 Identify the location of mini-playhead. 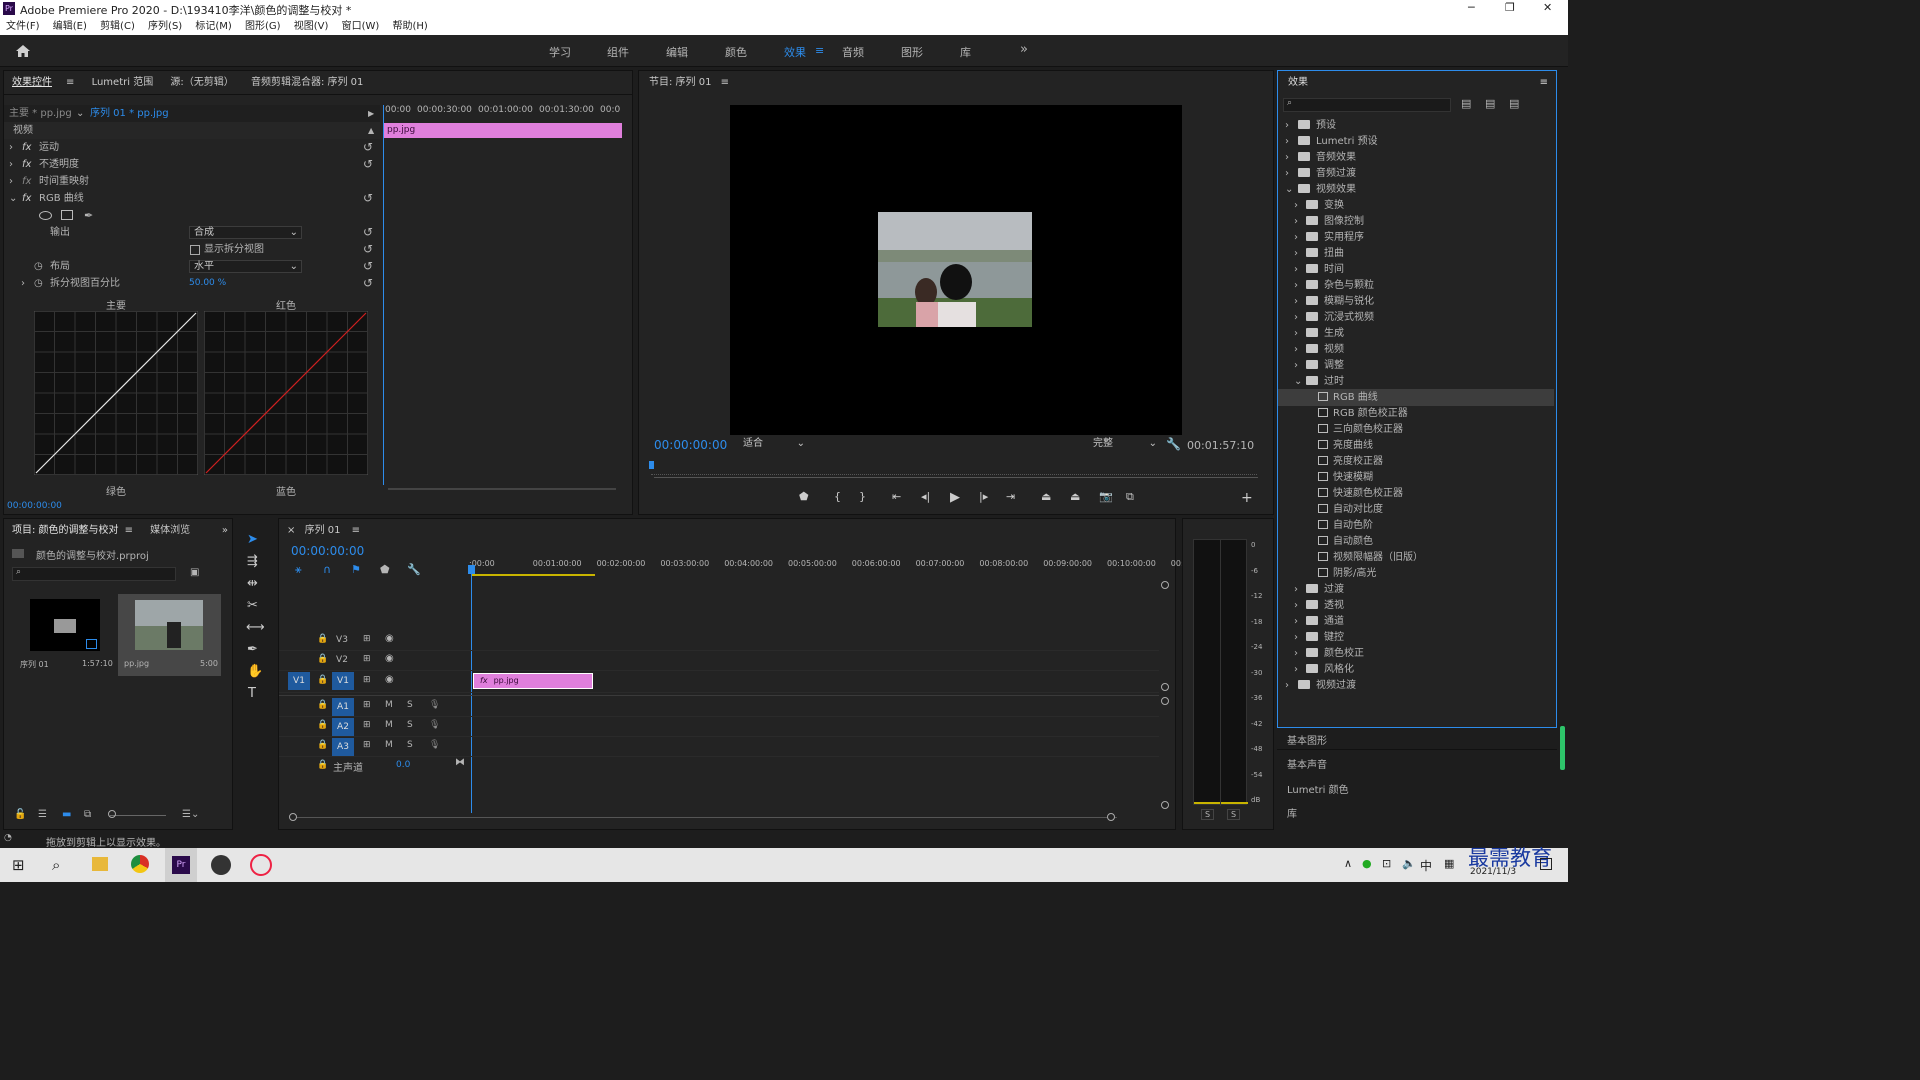
(383, 295).